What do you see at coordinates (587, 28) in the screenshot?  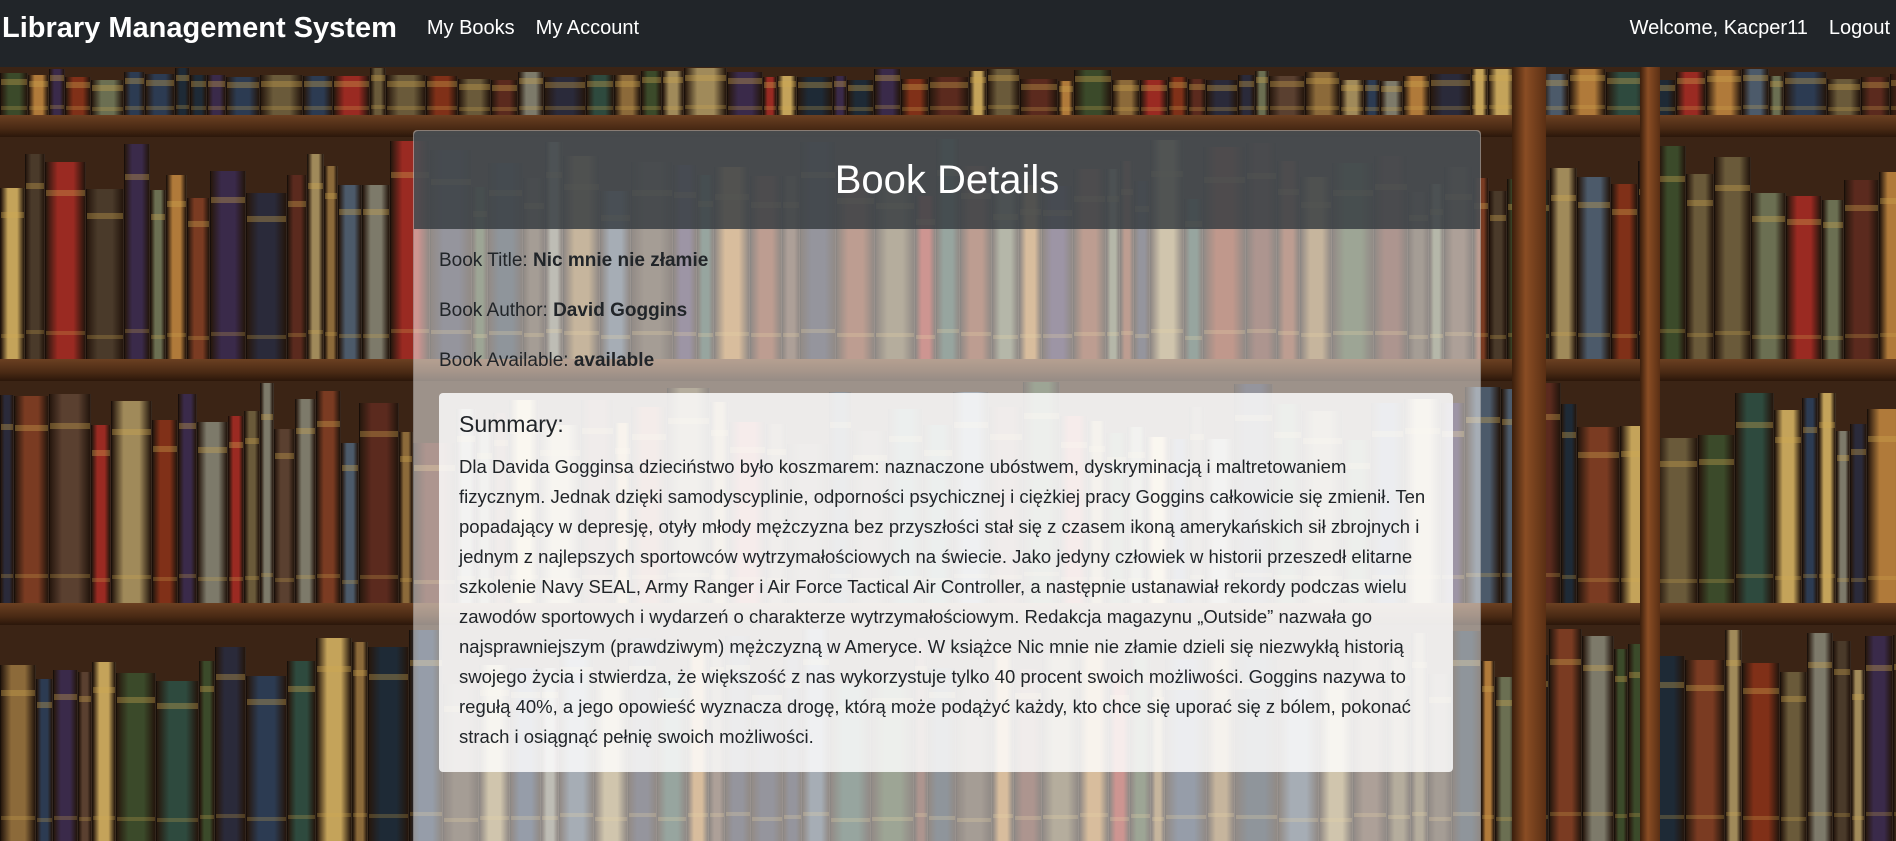 I see `nav-link-my-account: My Account` at bounding box center [587, 28].